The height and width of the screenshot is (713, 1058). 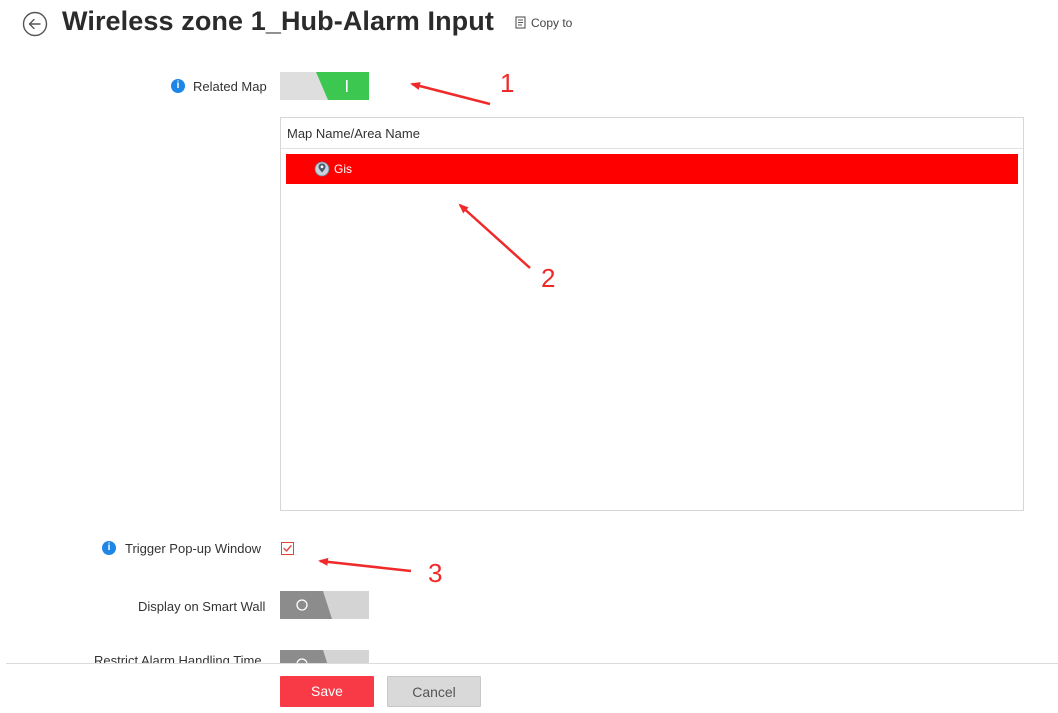 I want to click on annotation-label-3: 3, so click(x=435, y=573).